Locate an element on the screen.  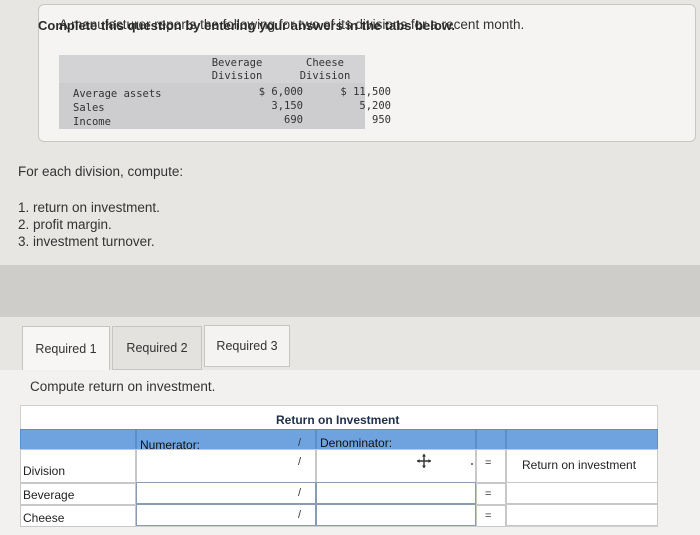
instruction-banner is located at coordinates (350, 291).